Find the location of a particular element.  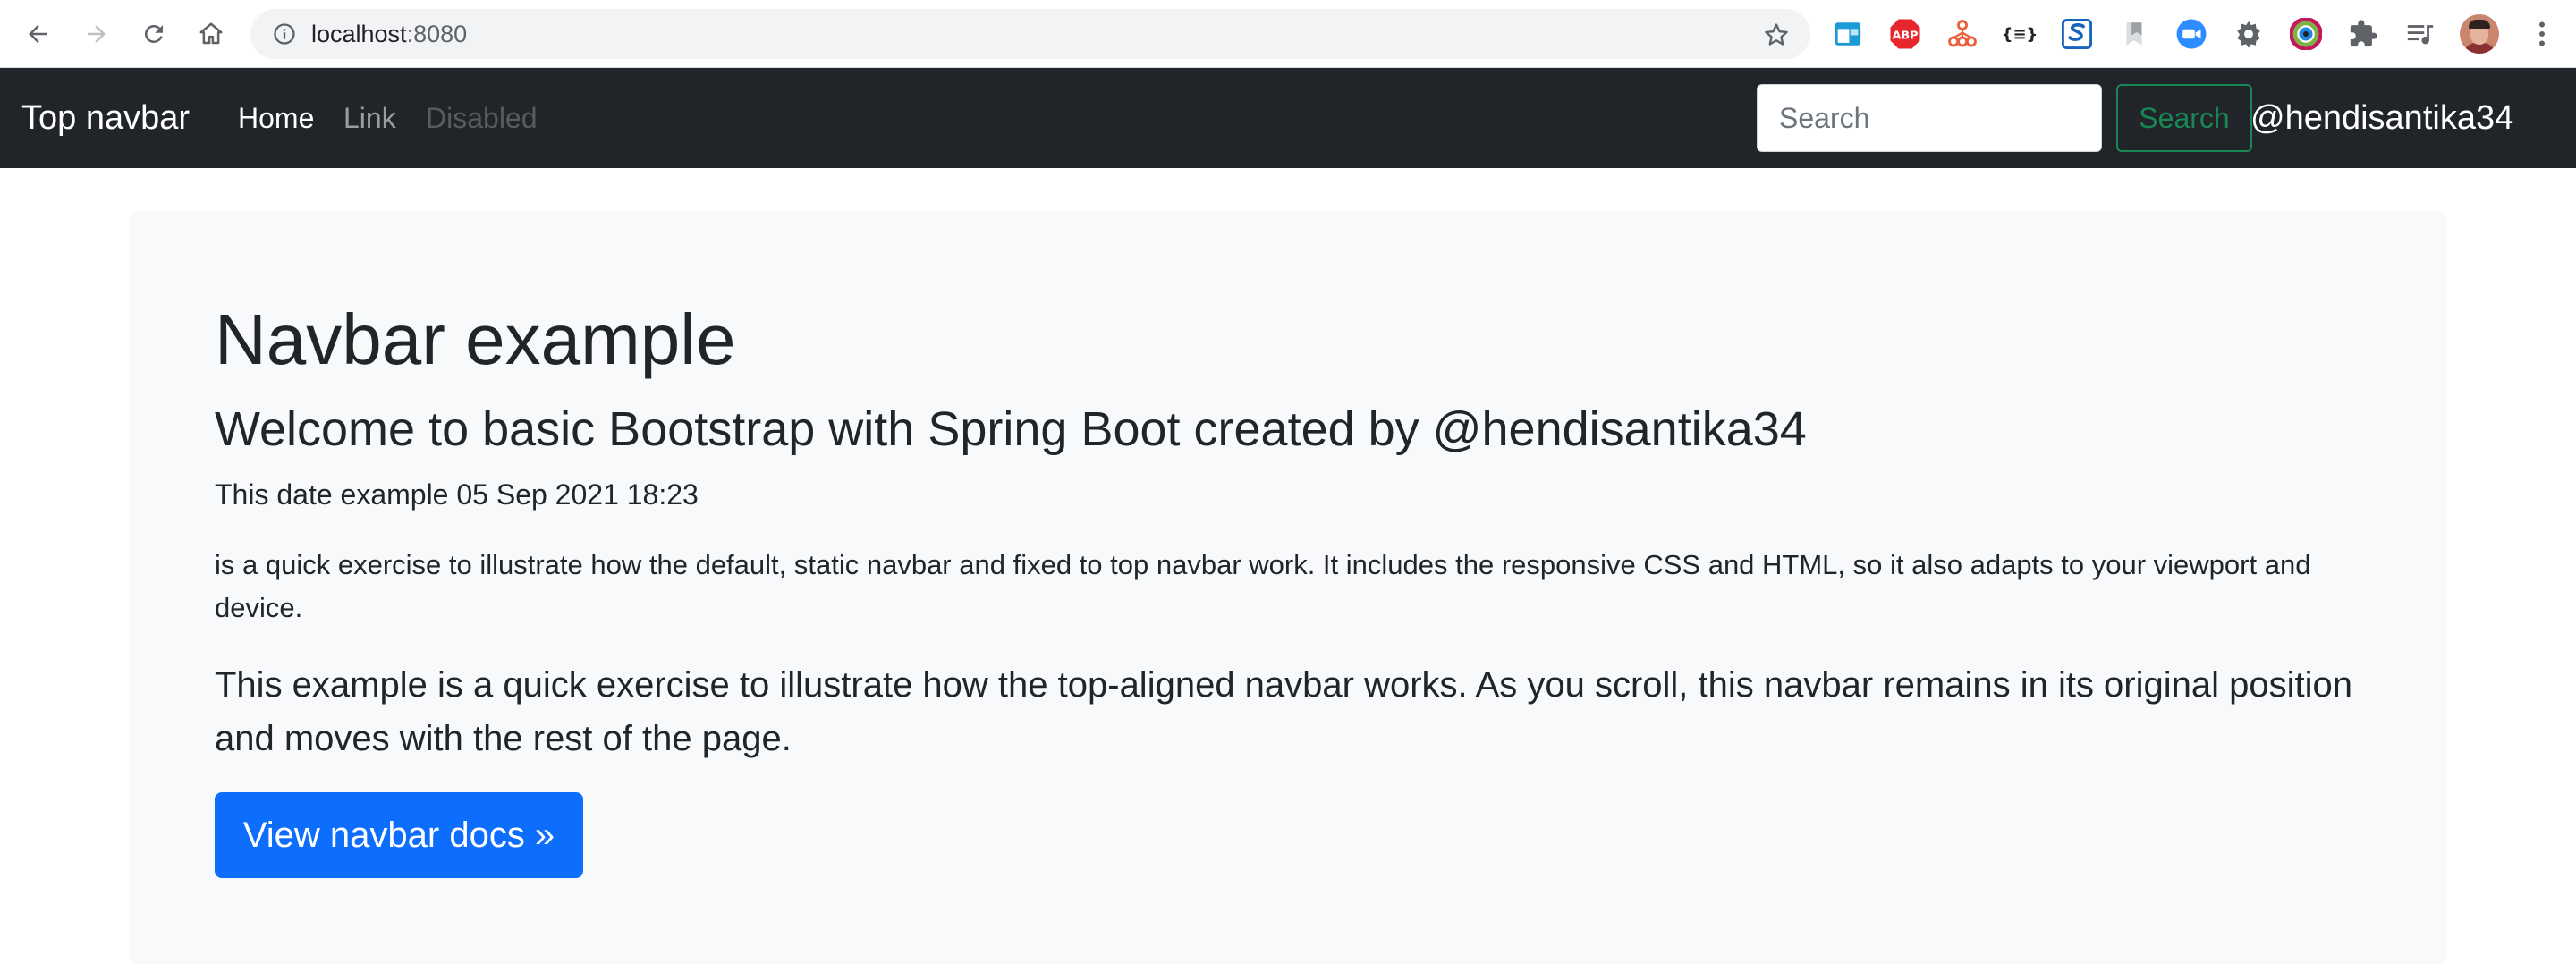

gear-extension-icon is located at coordinates (2249, 34).